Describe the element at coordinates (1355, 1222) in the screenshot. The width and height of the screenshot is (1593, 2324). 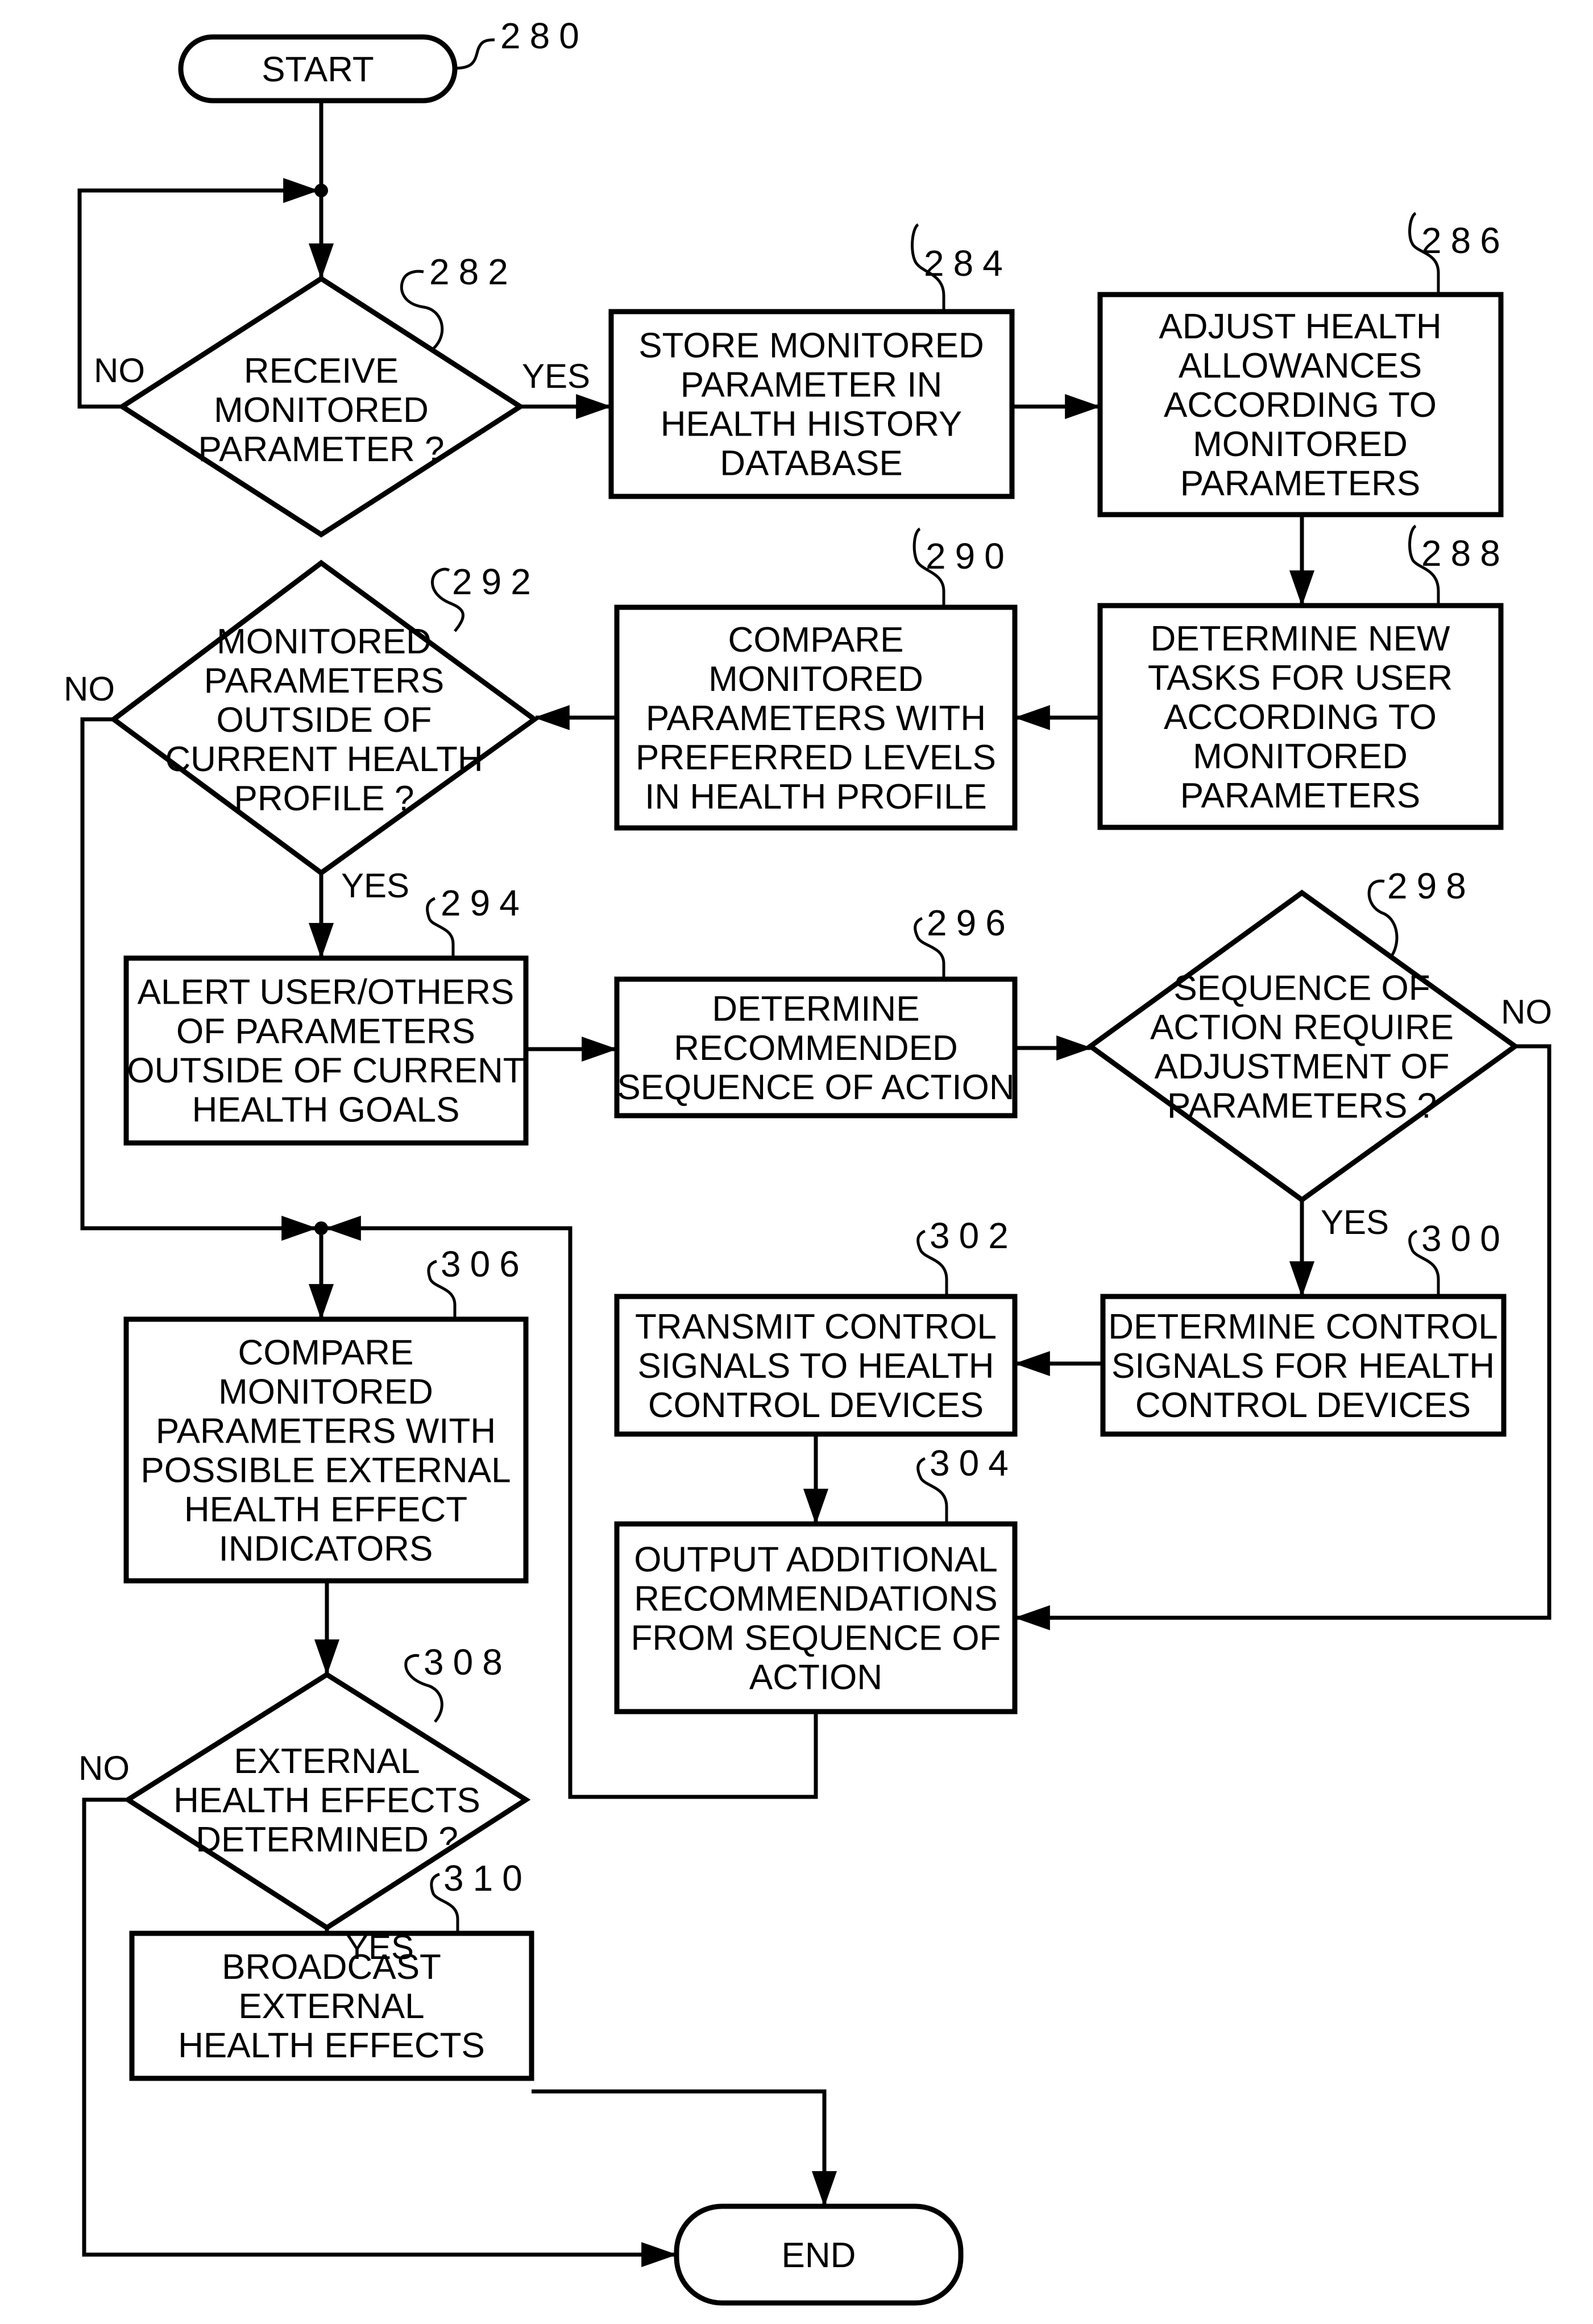
I see `label-298-yes: YES` at that location.